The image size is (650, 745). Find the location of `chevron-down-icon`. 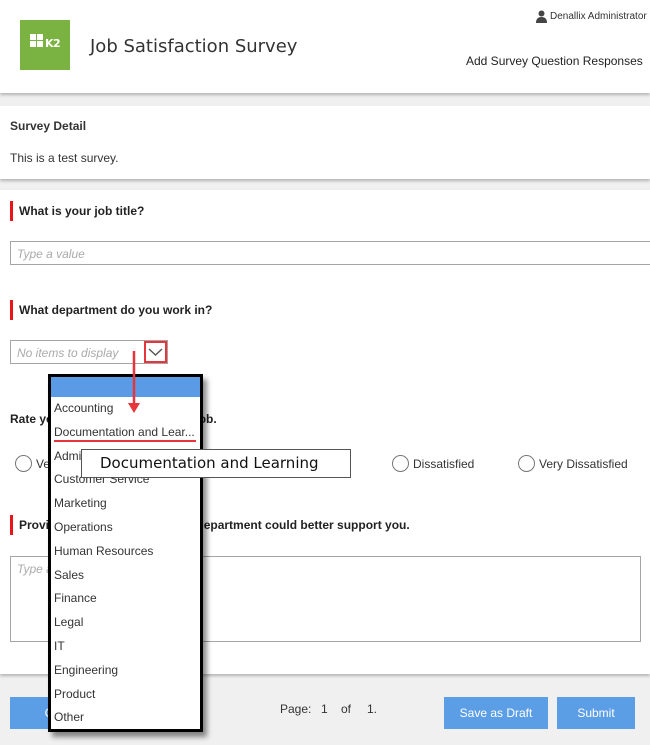

chevron-down-icon is located at coordinates (155, 352).